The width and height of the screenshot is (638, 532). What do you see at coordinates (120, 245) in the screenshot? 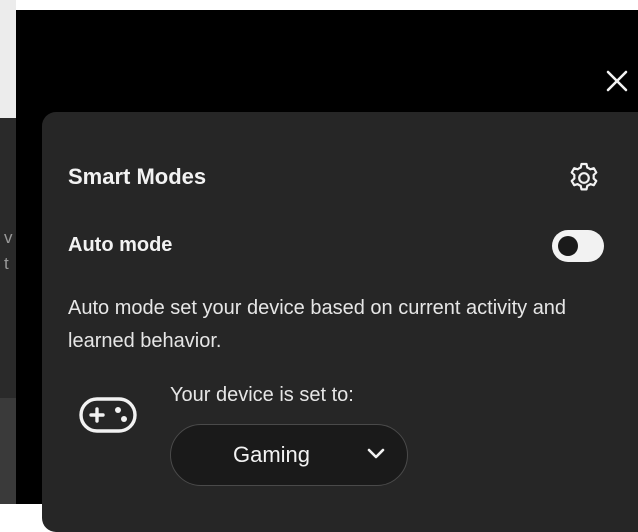
I see `auto-mode-label: Auto mode` at bounding box center [120, 245].